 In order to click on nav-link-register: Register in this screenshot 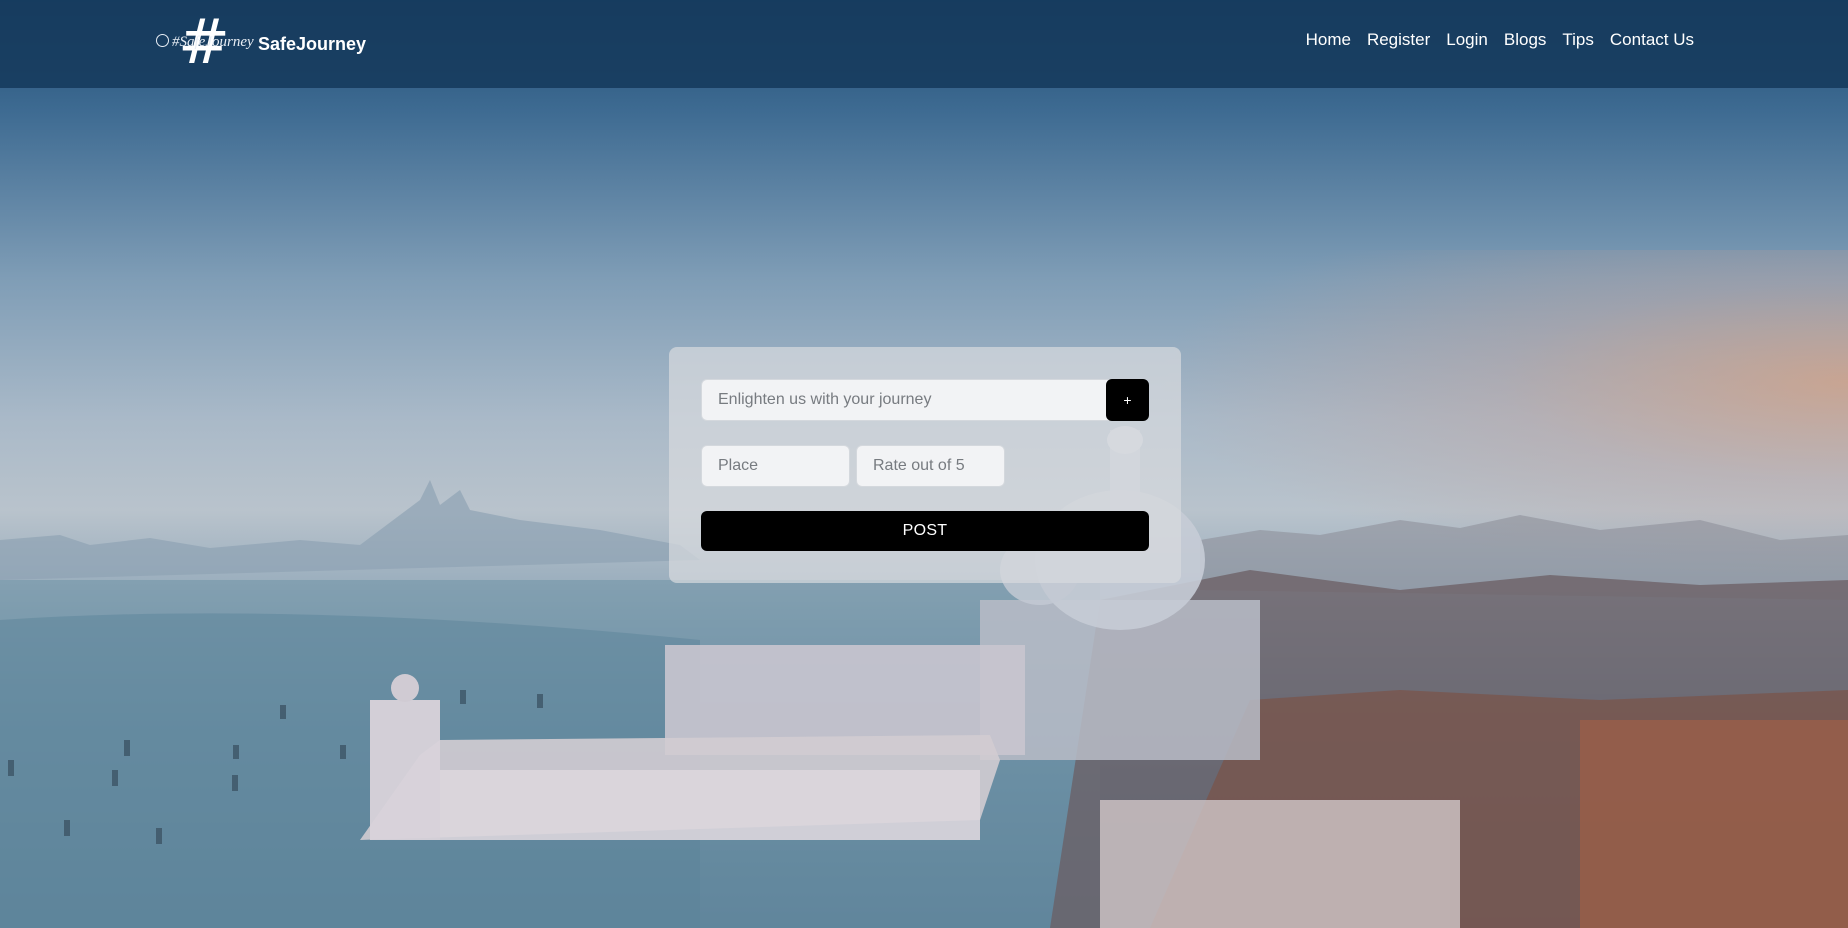, I will do `click(1398, 40)`.